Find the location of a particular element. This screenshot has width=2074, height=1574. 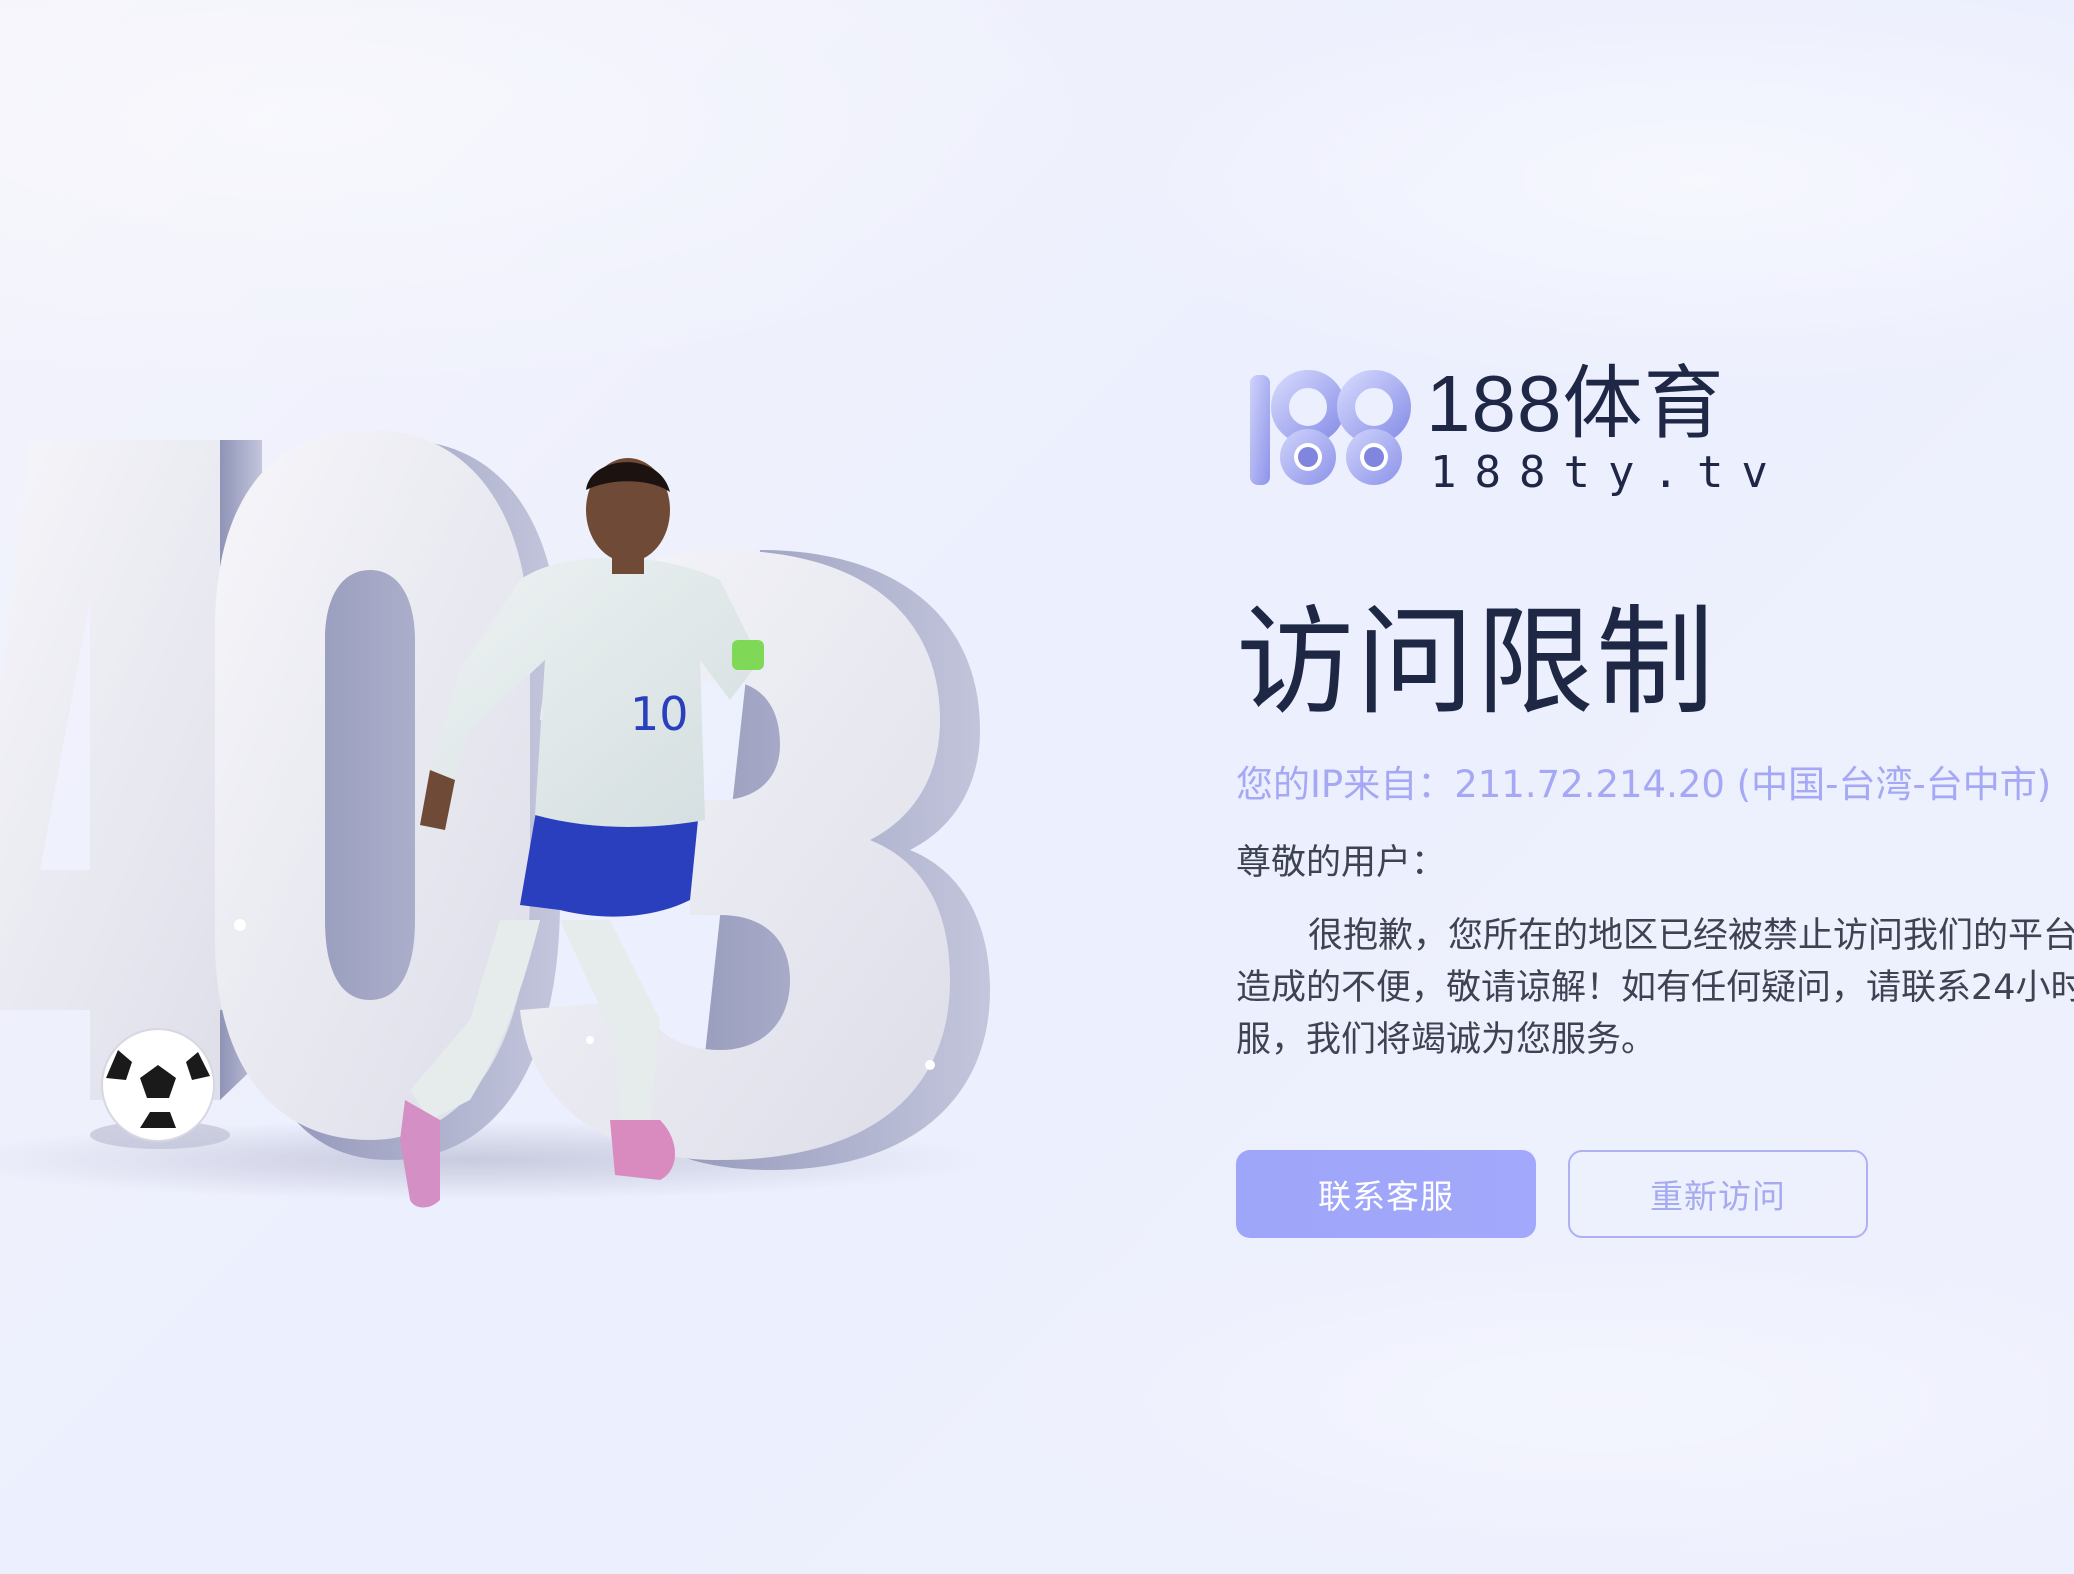

logo-text: 188体育 188ty.tv is located at coordinates (1606, 430).